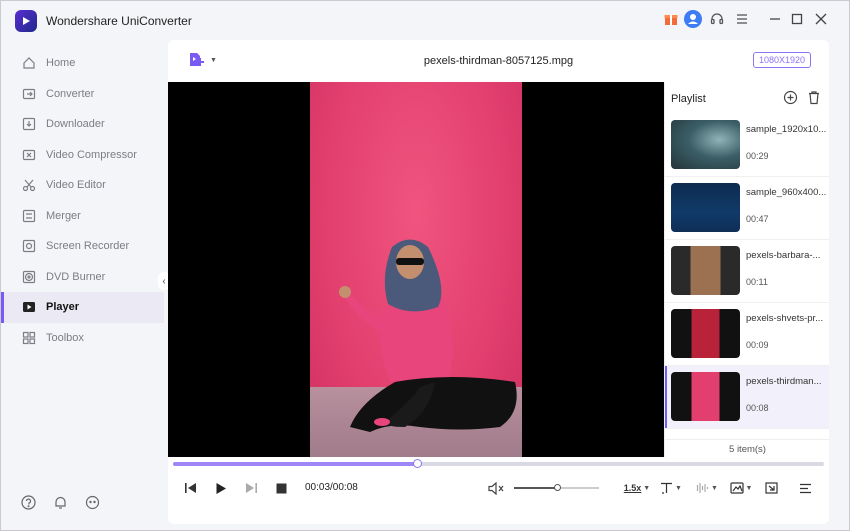  What do you see at coordinates (747, 208) in the screenshot?
I see `playlist-item: sample_960x400... 00:47` at bounding box center [747, 208].